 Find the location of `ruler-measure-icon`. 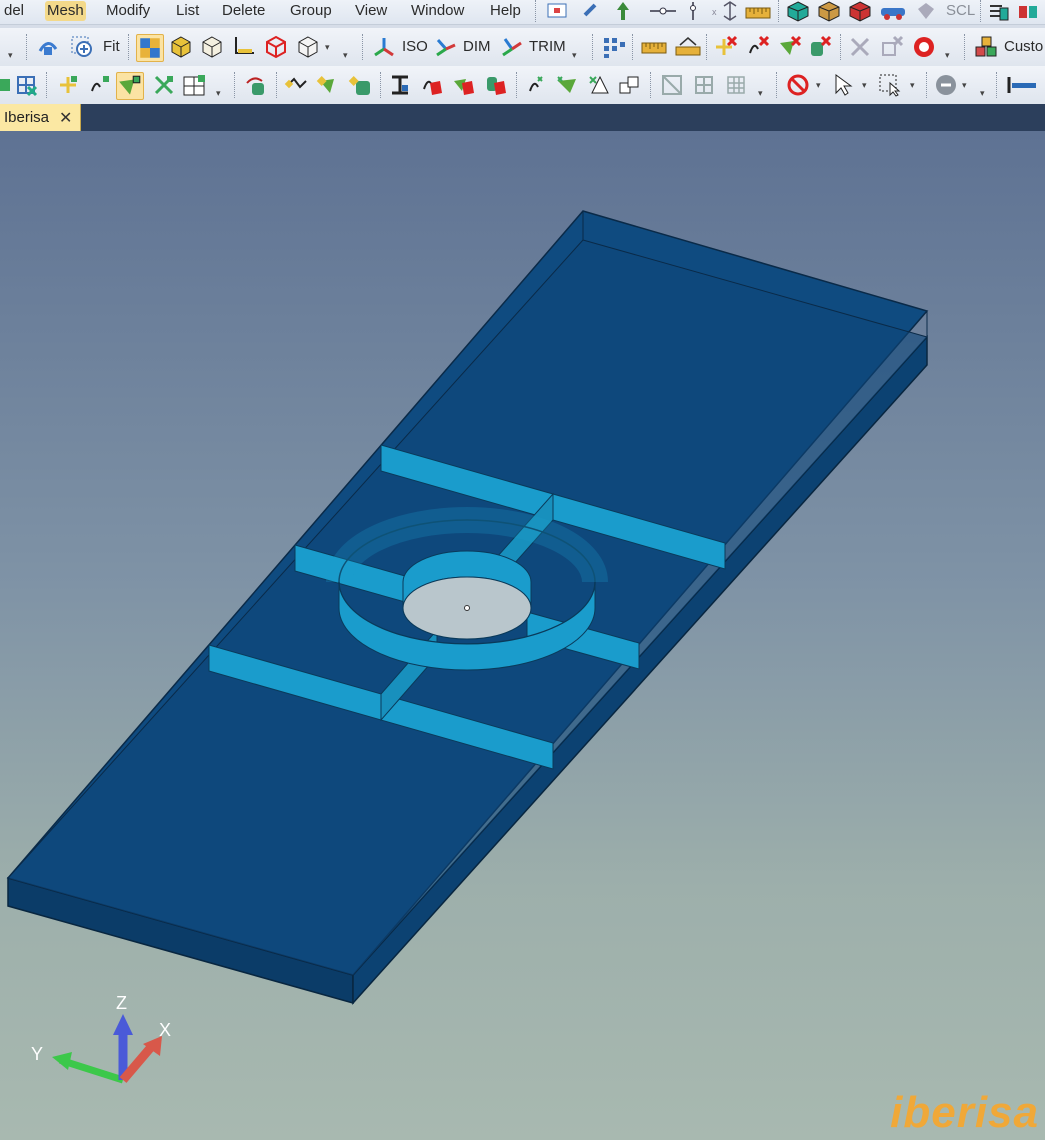

ruler-measure-icon is located at coordinates (654, 47).